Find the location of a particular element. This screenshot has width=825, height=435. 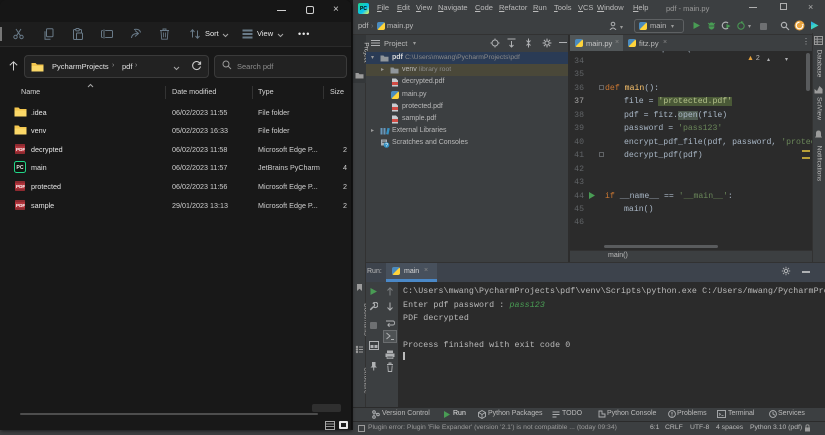

svg-text: PC is located at coordinates (19, 168).